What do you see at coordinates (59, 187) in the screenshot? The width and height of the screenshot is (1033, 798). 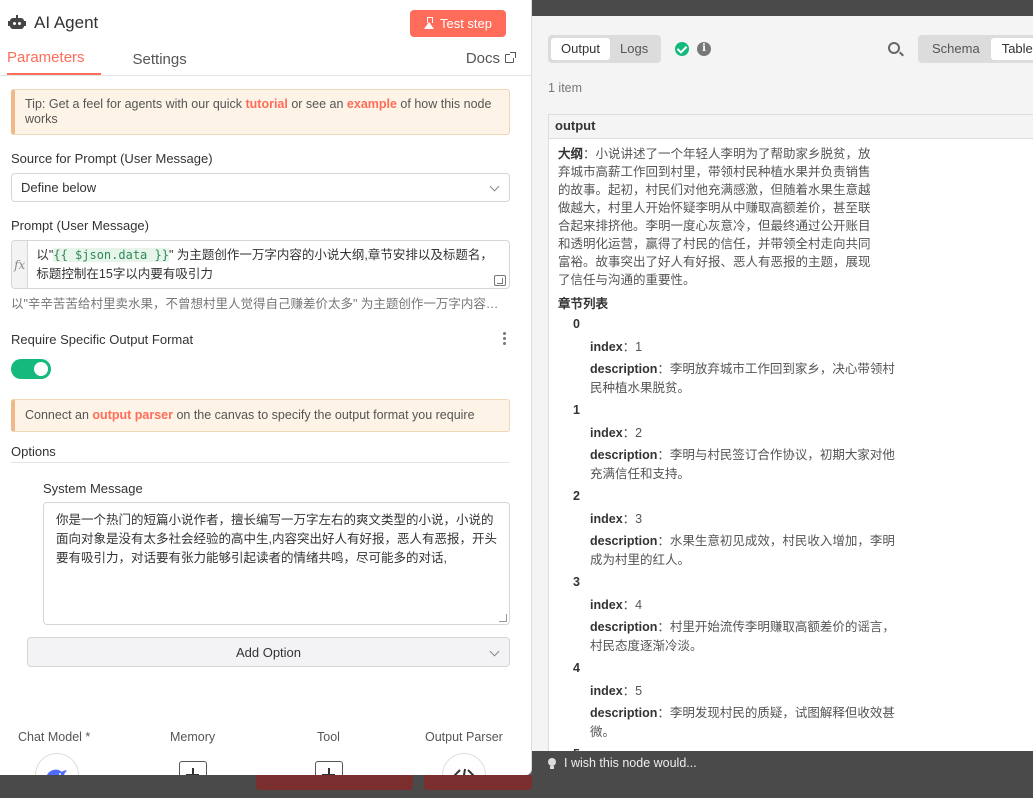 I see `source-value: Define below` at bounding box center [59, 187].